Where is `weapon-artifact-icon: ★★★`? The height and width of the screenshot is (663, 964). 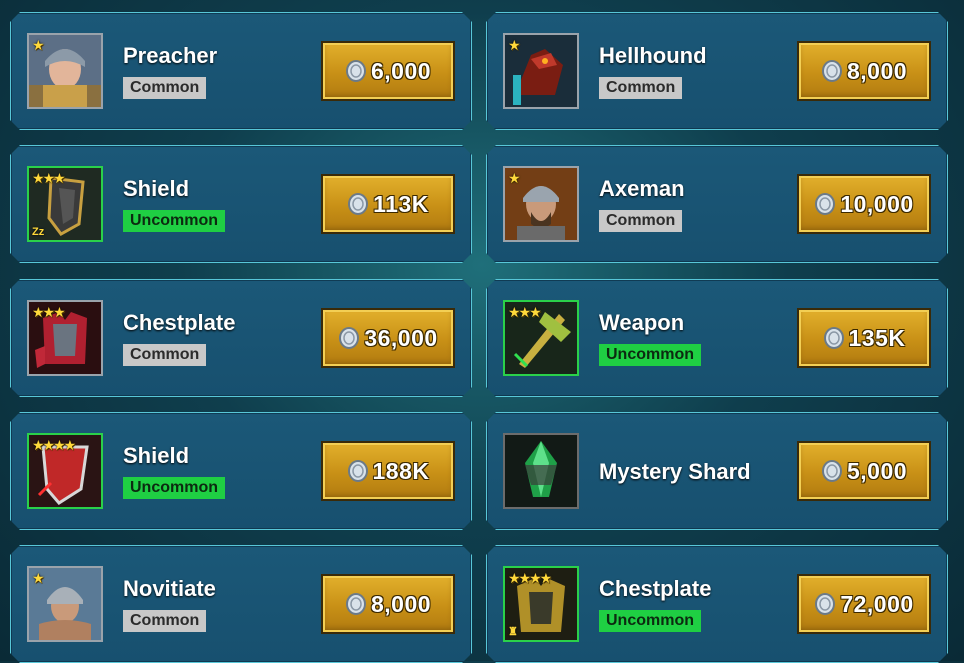
weapon-artifact-icon: ★★★ is located at coordinates (541, 338).